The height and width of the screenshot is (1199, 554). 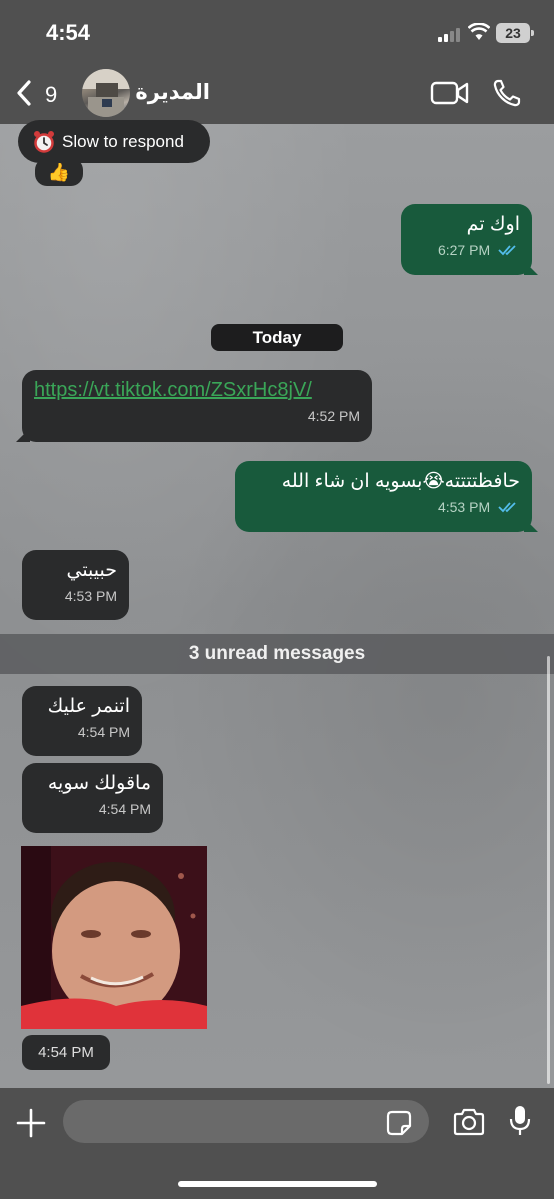 I want to click on message-time: 6:27 PM, so click(x=464, y=250).